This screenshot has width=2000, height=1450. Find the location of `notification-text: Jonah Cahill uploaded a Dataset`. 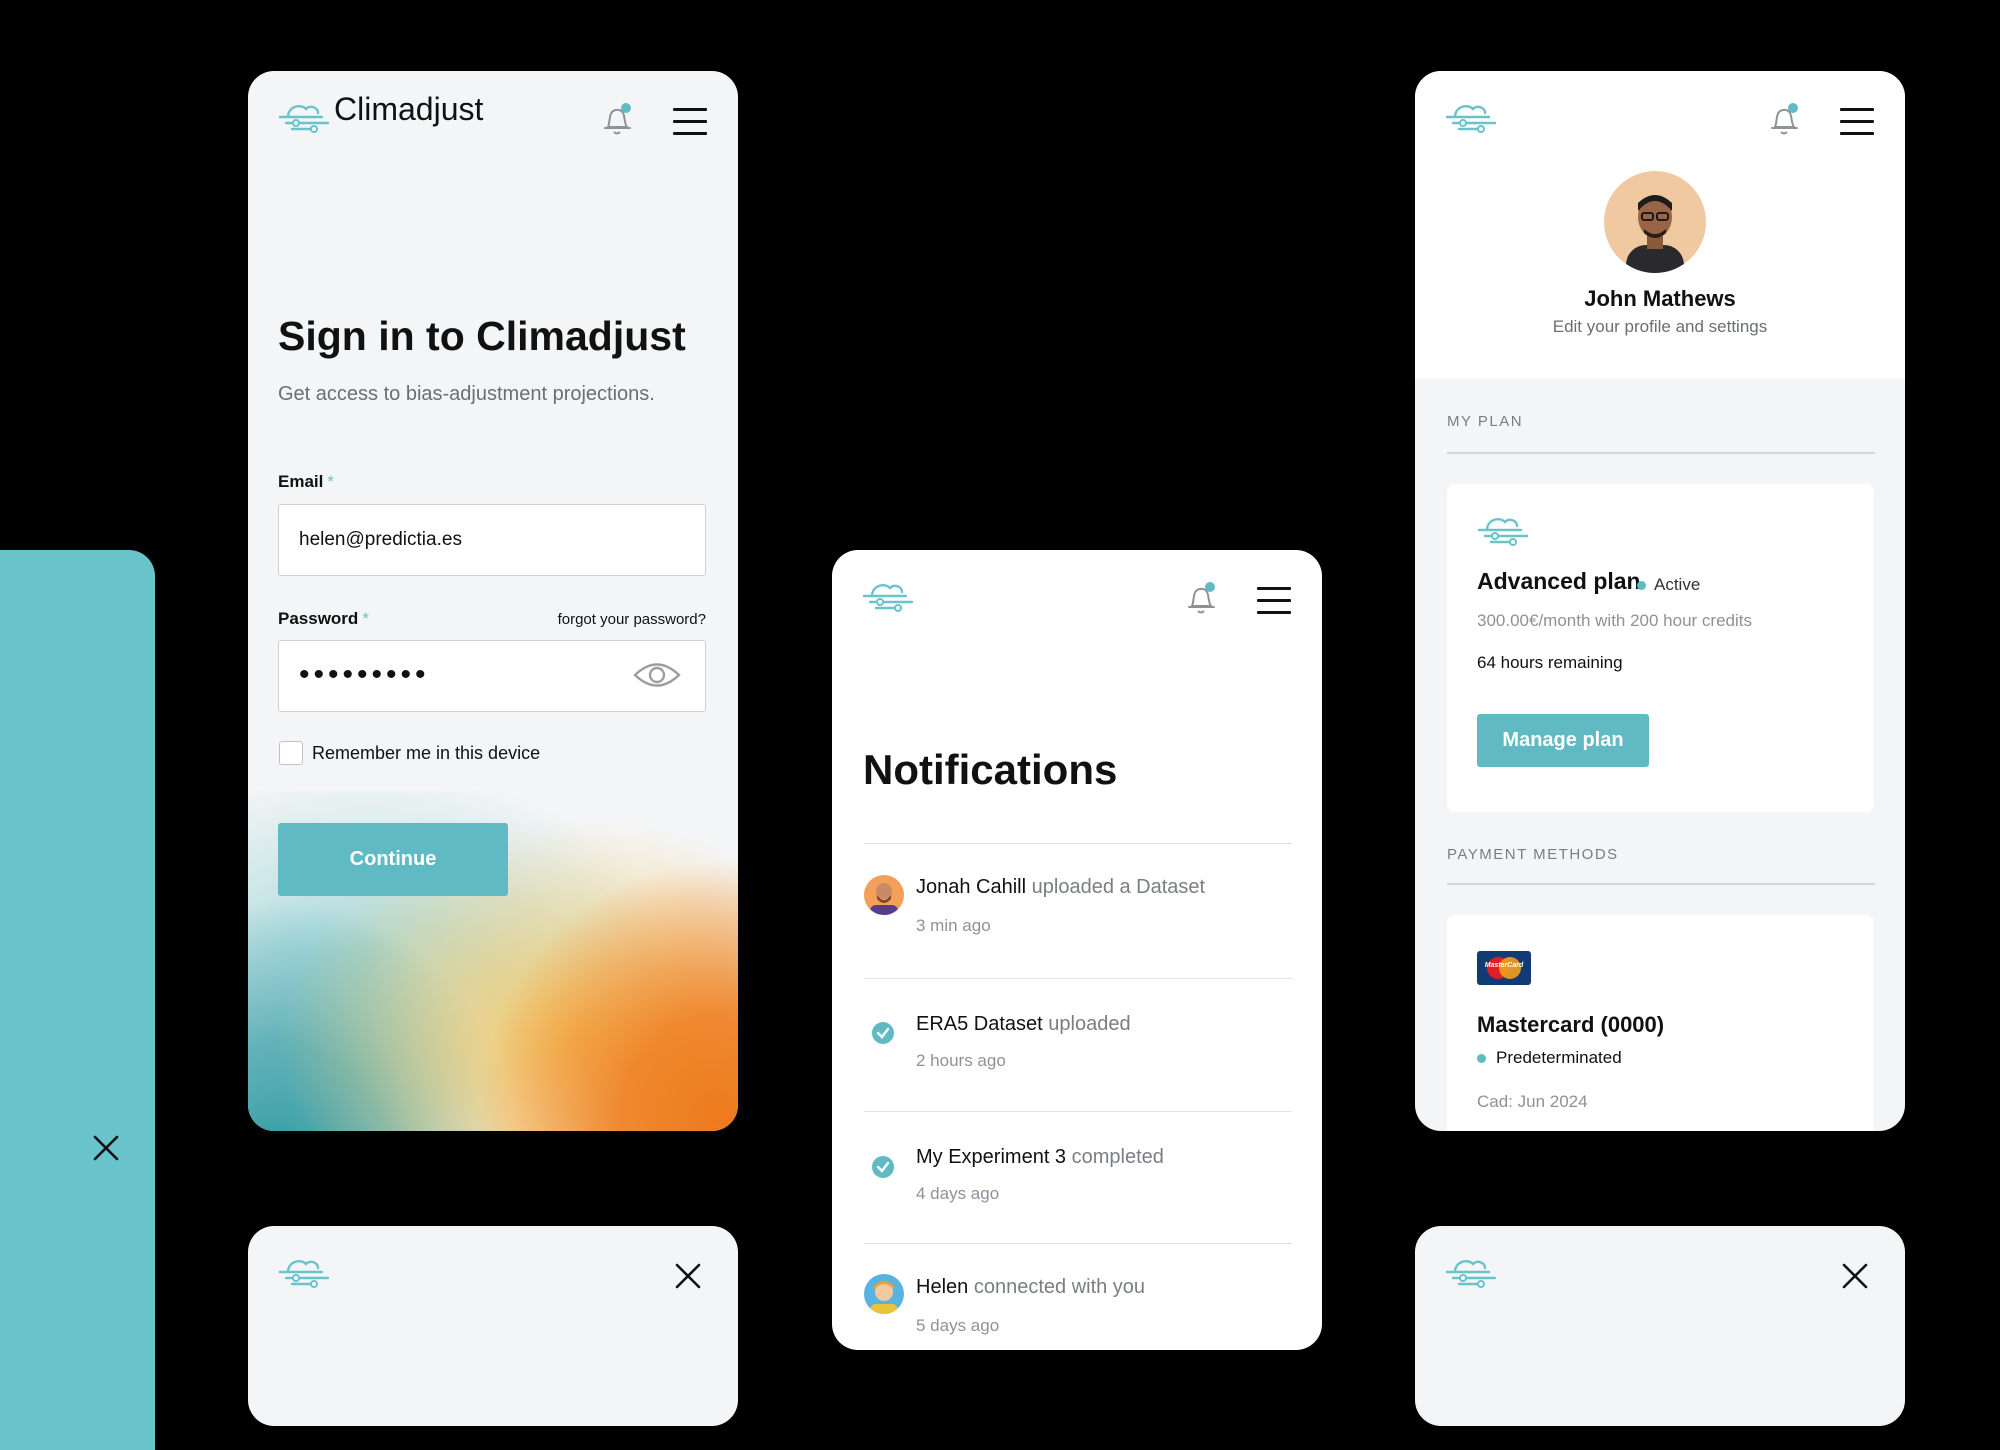

notification-text: Jonah Cahill uploaded a Dataset is located at coordinates (1061, 887).